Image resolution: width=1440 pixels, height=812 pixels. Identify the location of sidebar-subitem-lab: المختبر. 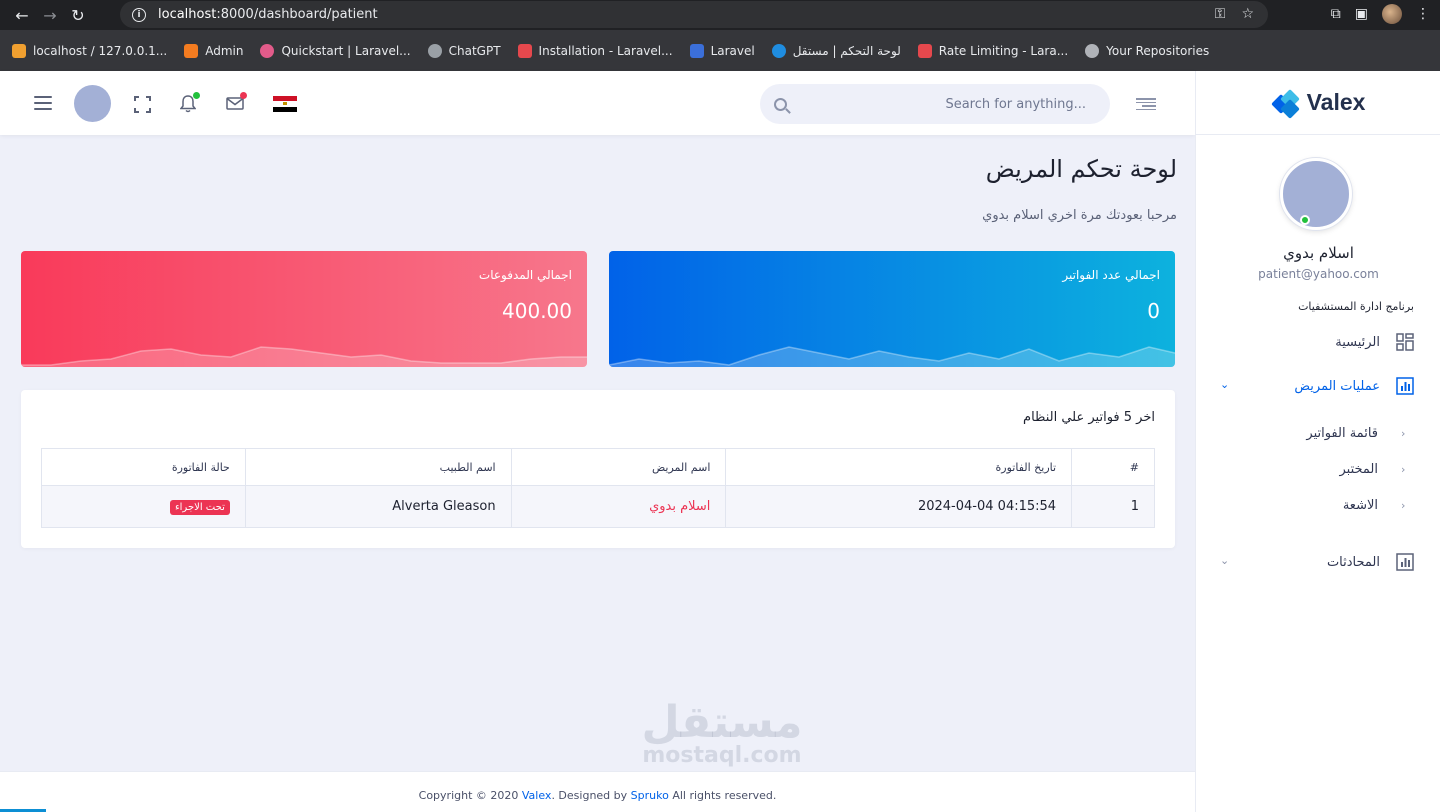
(1359, 469).